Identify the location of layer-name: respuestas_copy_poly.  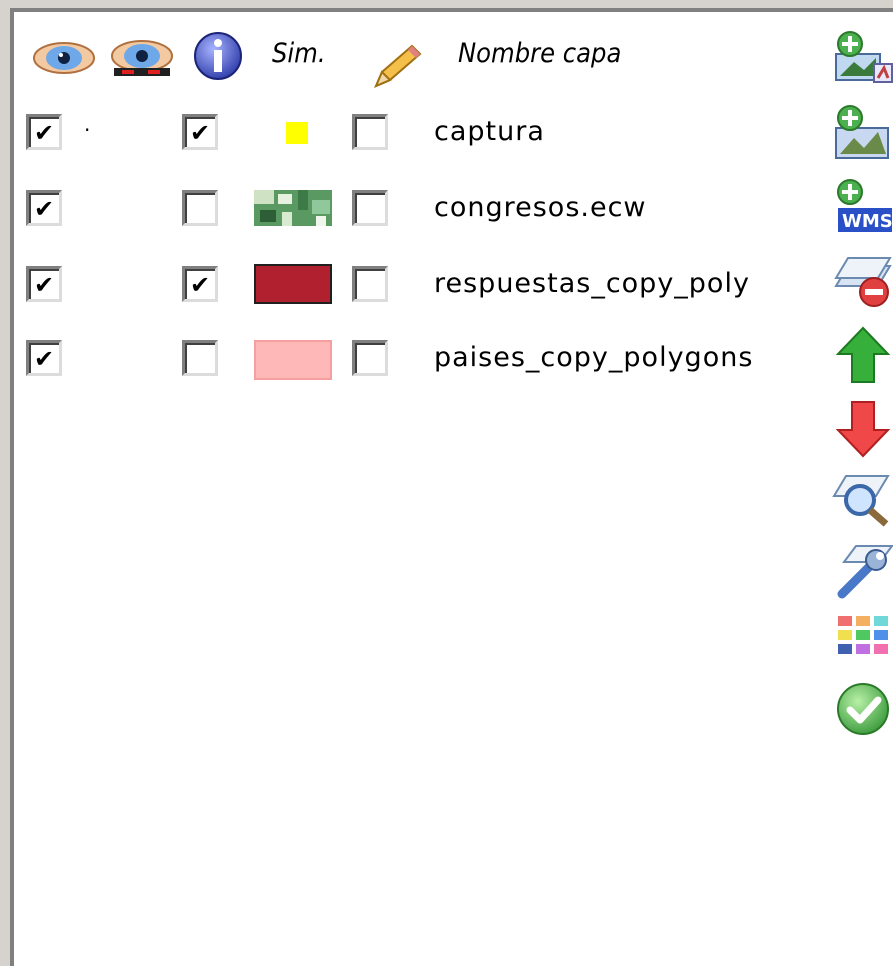
(592, 283).